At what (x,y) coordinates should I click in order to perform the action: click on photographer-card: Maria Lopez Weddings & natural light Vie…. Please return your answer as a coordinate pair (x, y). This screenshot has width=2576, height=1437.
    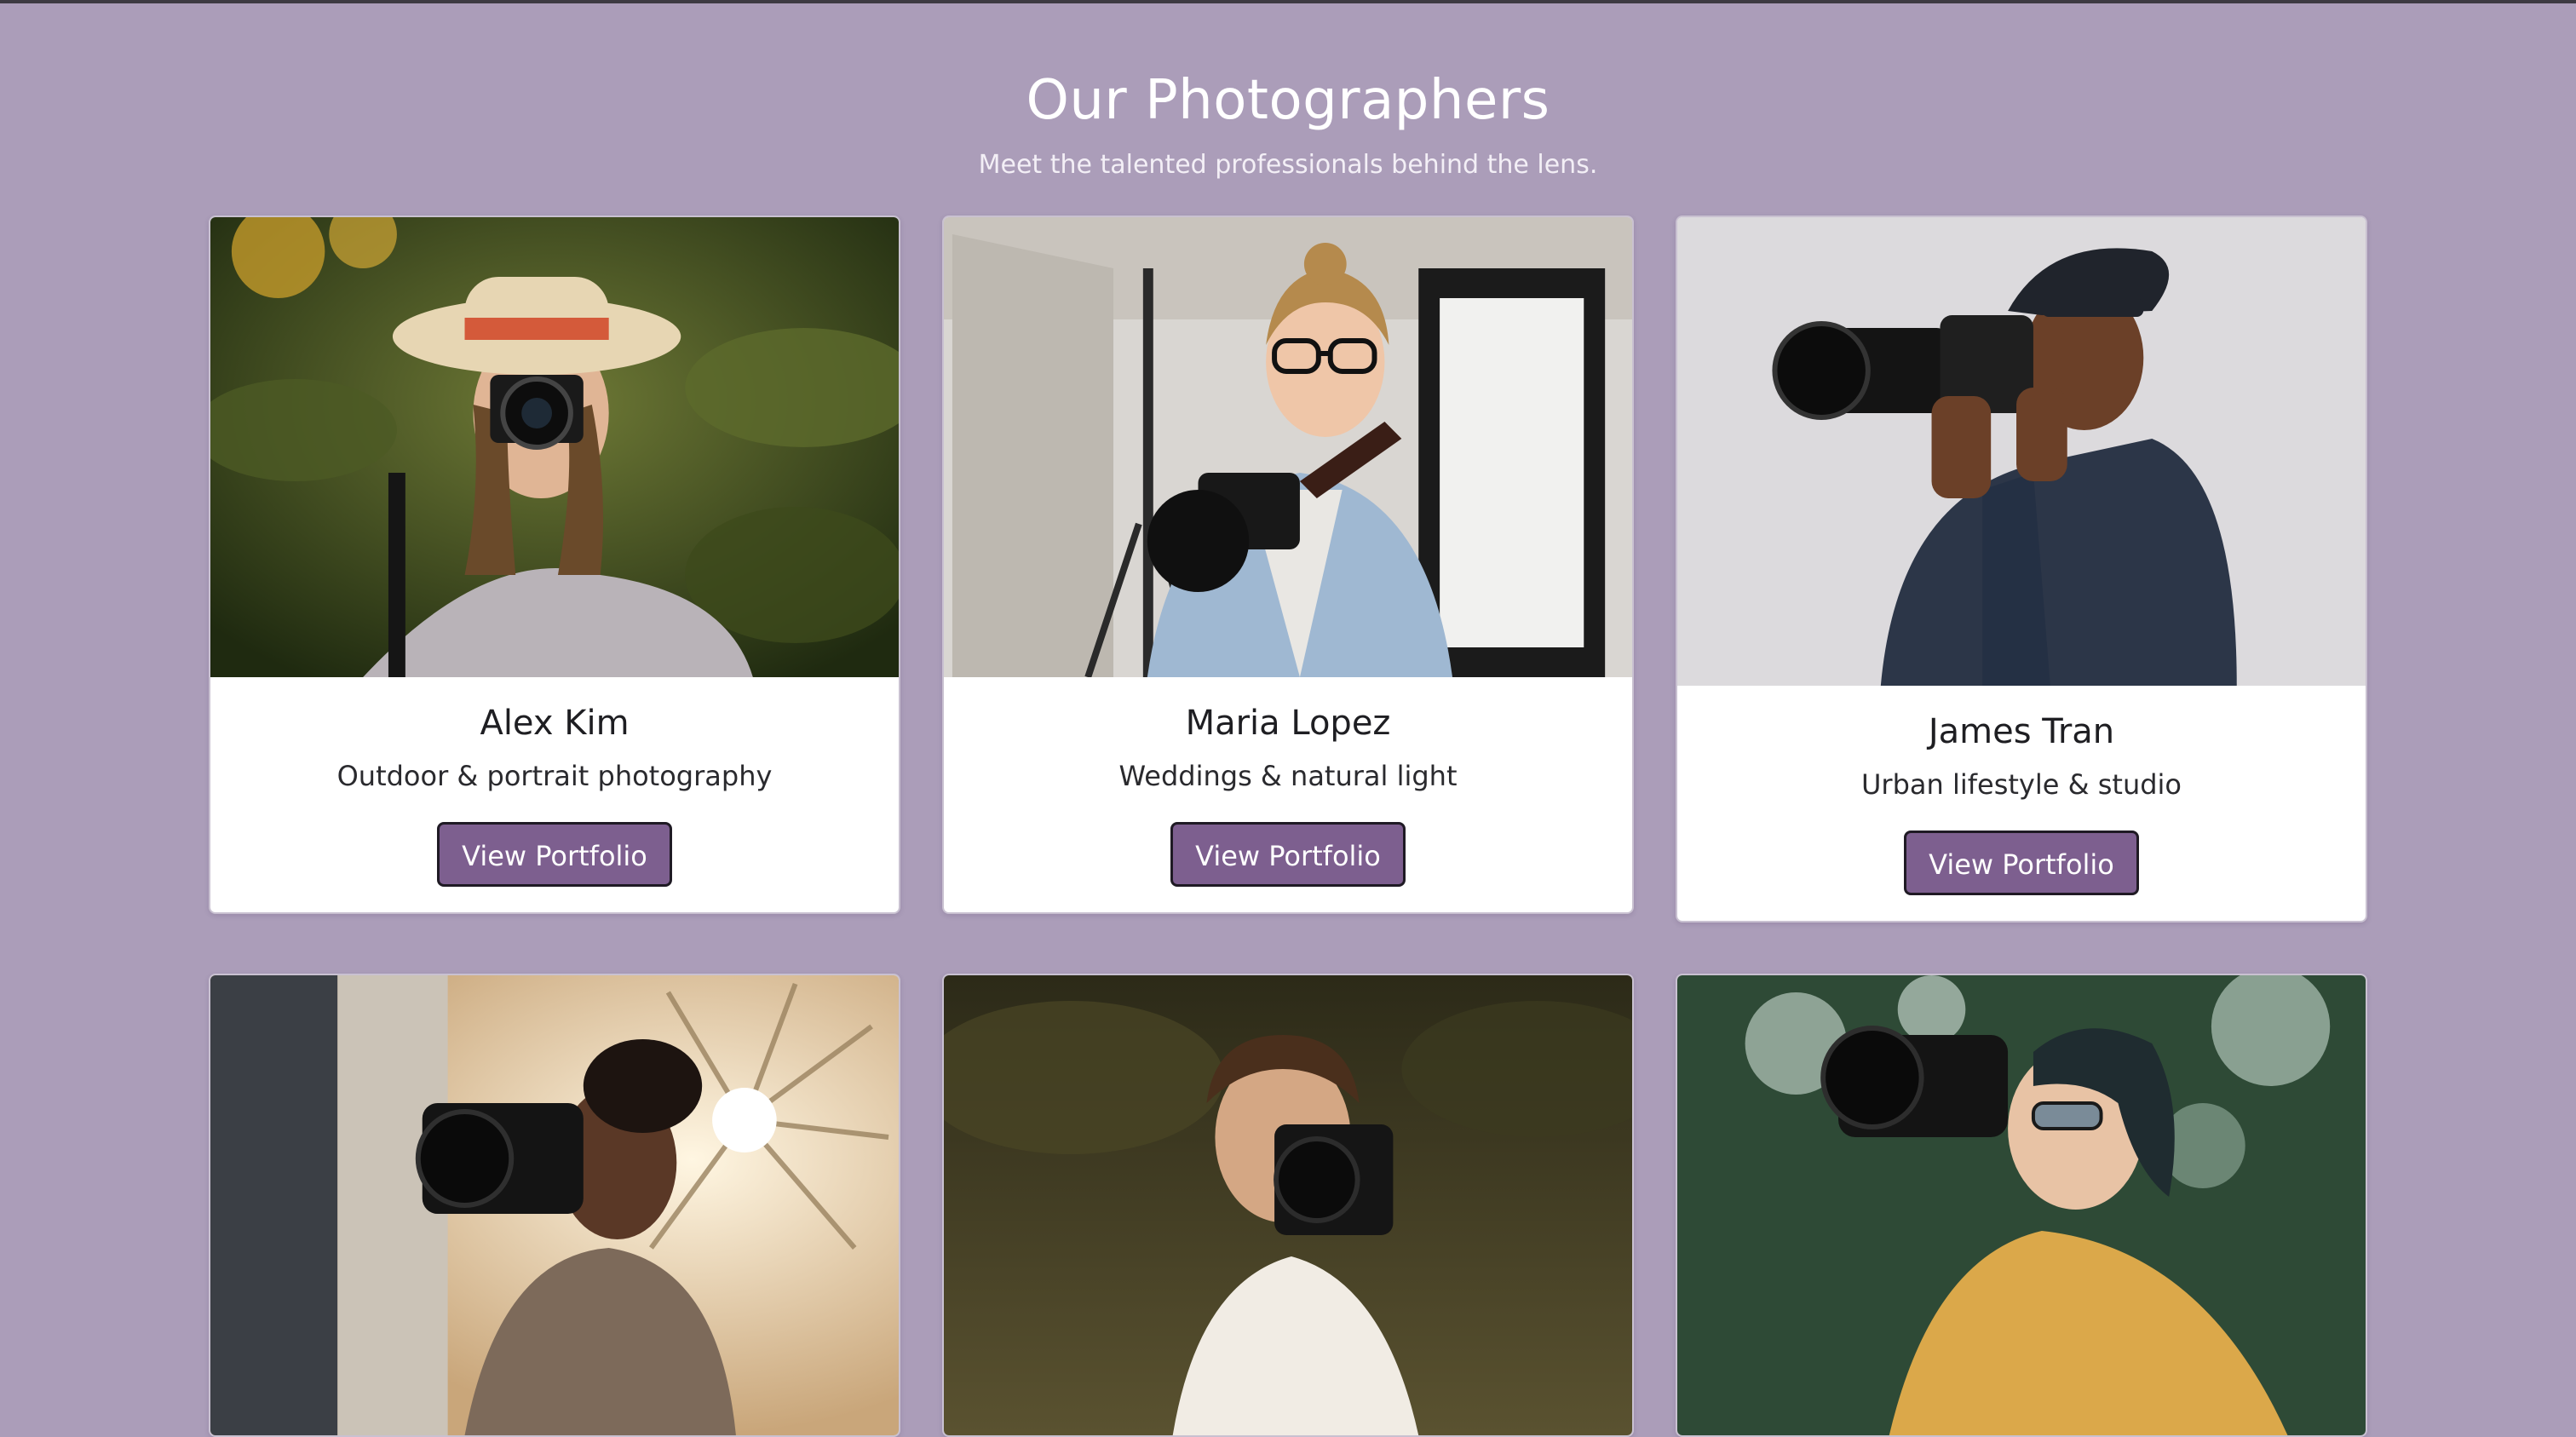
    Looking at the image, I should click on (1288, 565).